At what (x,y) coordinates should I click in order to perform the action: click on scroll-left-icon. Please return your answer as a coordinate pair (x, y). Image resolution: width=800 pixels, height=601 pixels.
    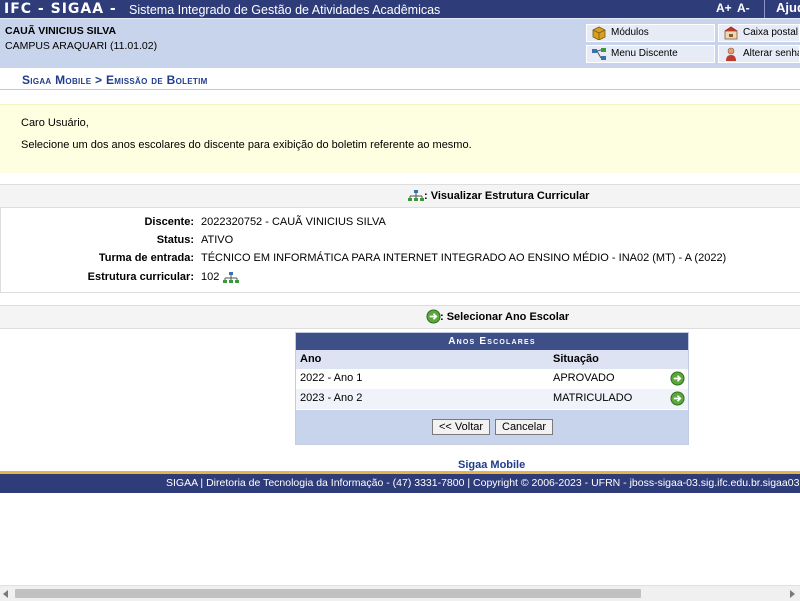
    Looking at the image, I should click on (5, 594).